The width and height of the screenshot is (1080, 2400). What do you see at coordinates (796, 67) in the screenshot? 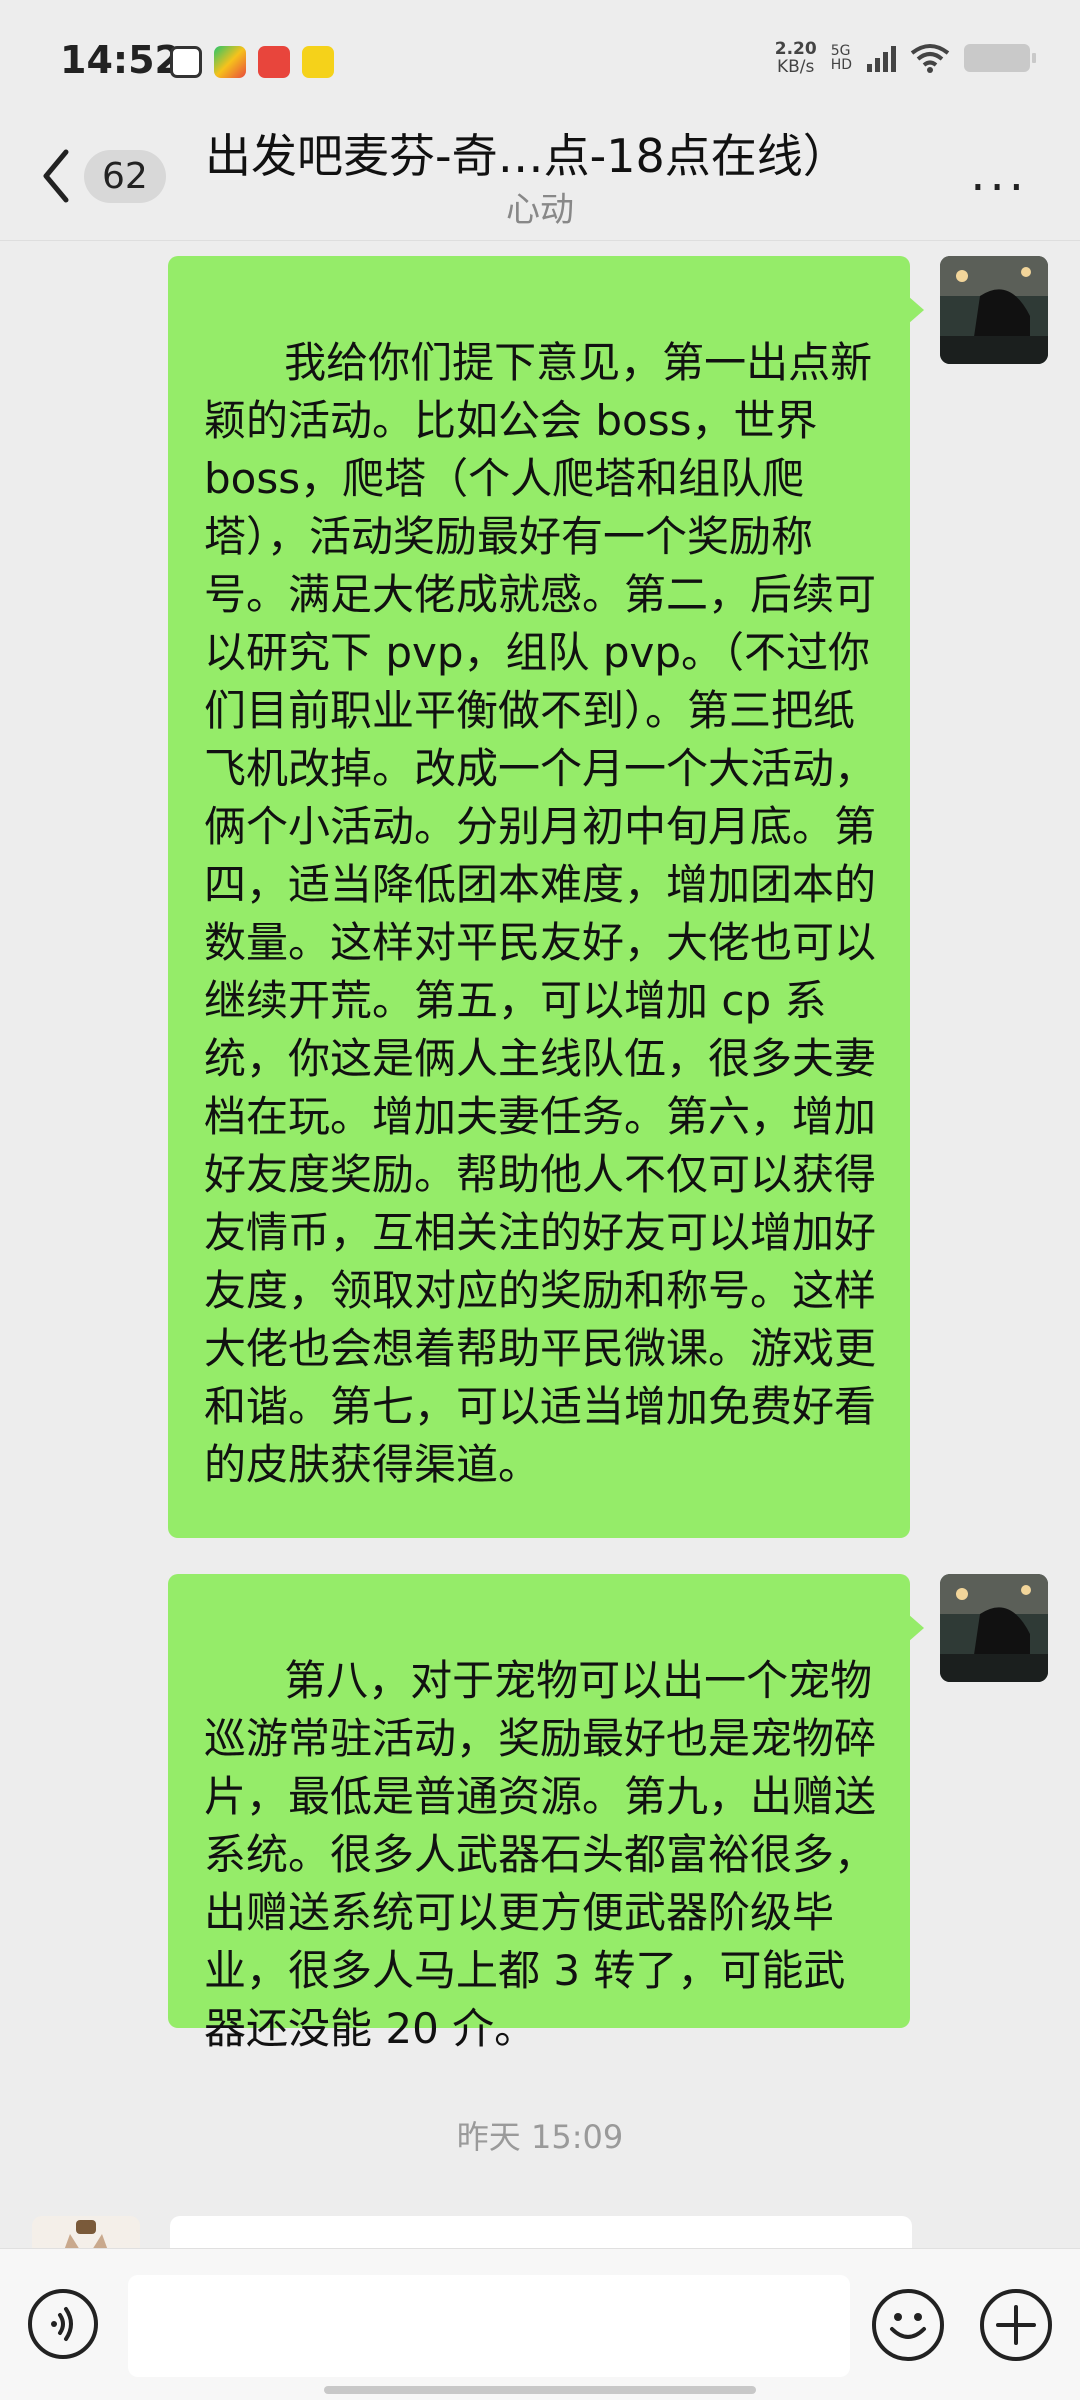
I see `net-speed-unit: KB/s` at bounding box center [796, 67].